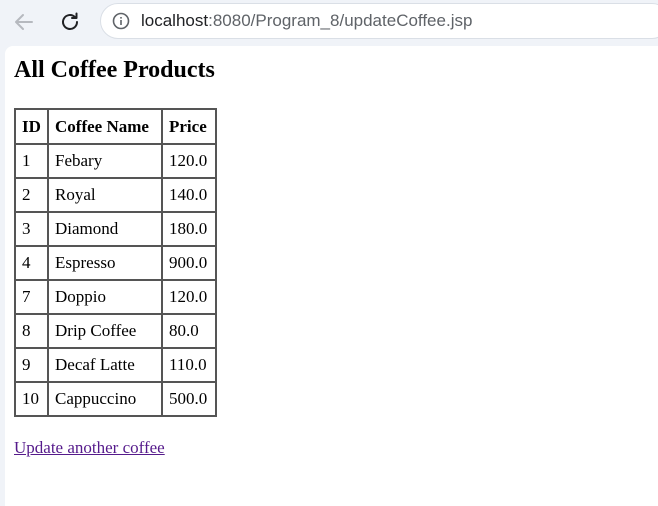  What do you see at coordinates (189, 331) in the screenshot?
I see `cell-price: 80.0` at bounding box center [189, 331].